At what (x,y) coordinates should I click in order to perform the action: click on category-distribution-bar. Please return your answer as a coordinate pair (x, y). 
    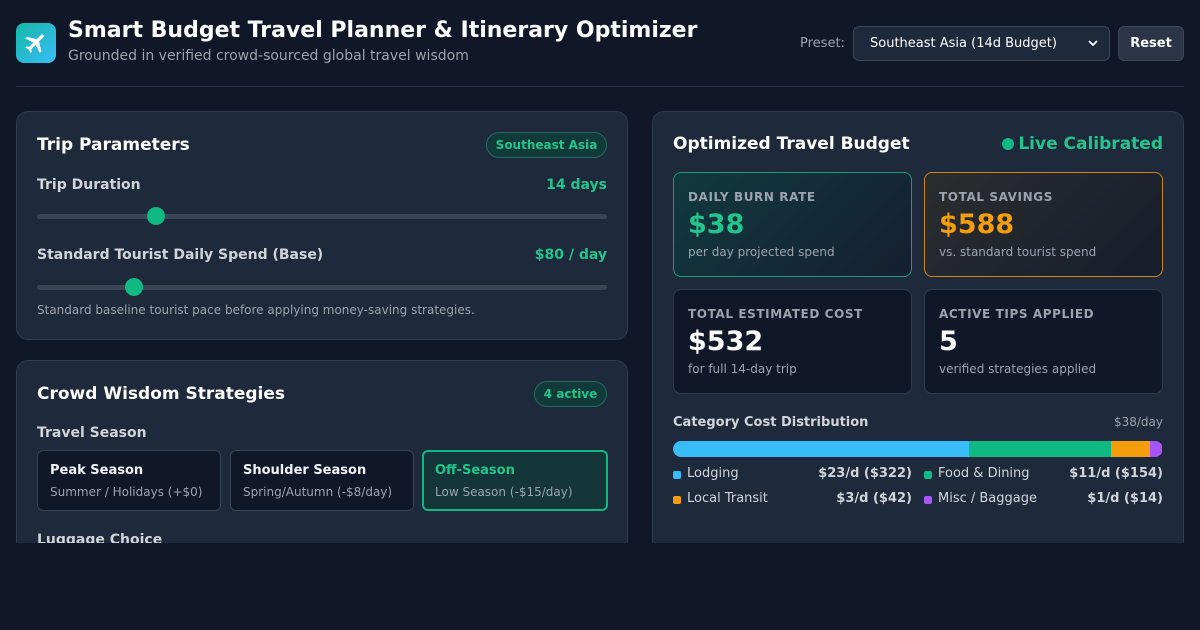
    Looking at the image, I should click on (918, 449).